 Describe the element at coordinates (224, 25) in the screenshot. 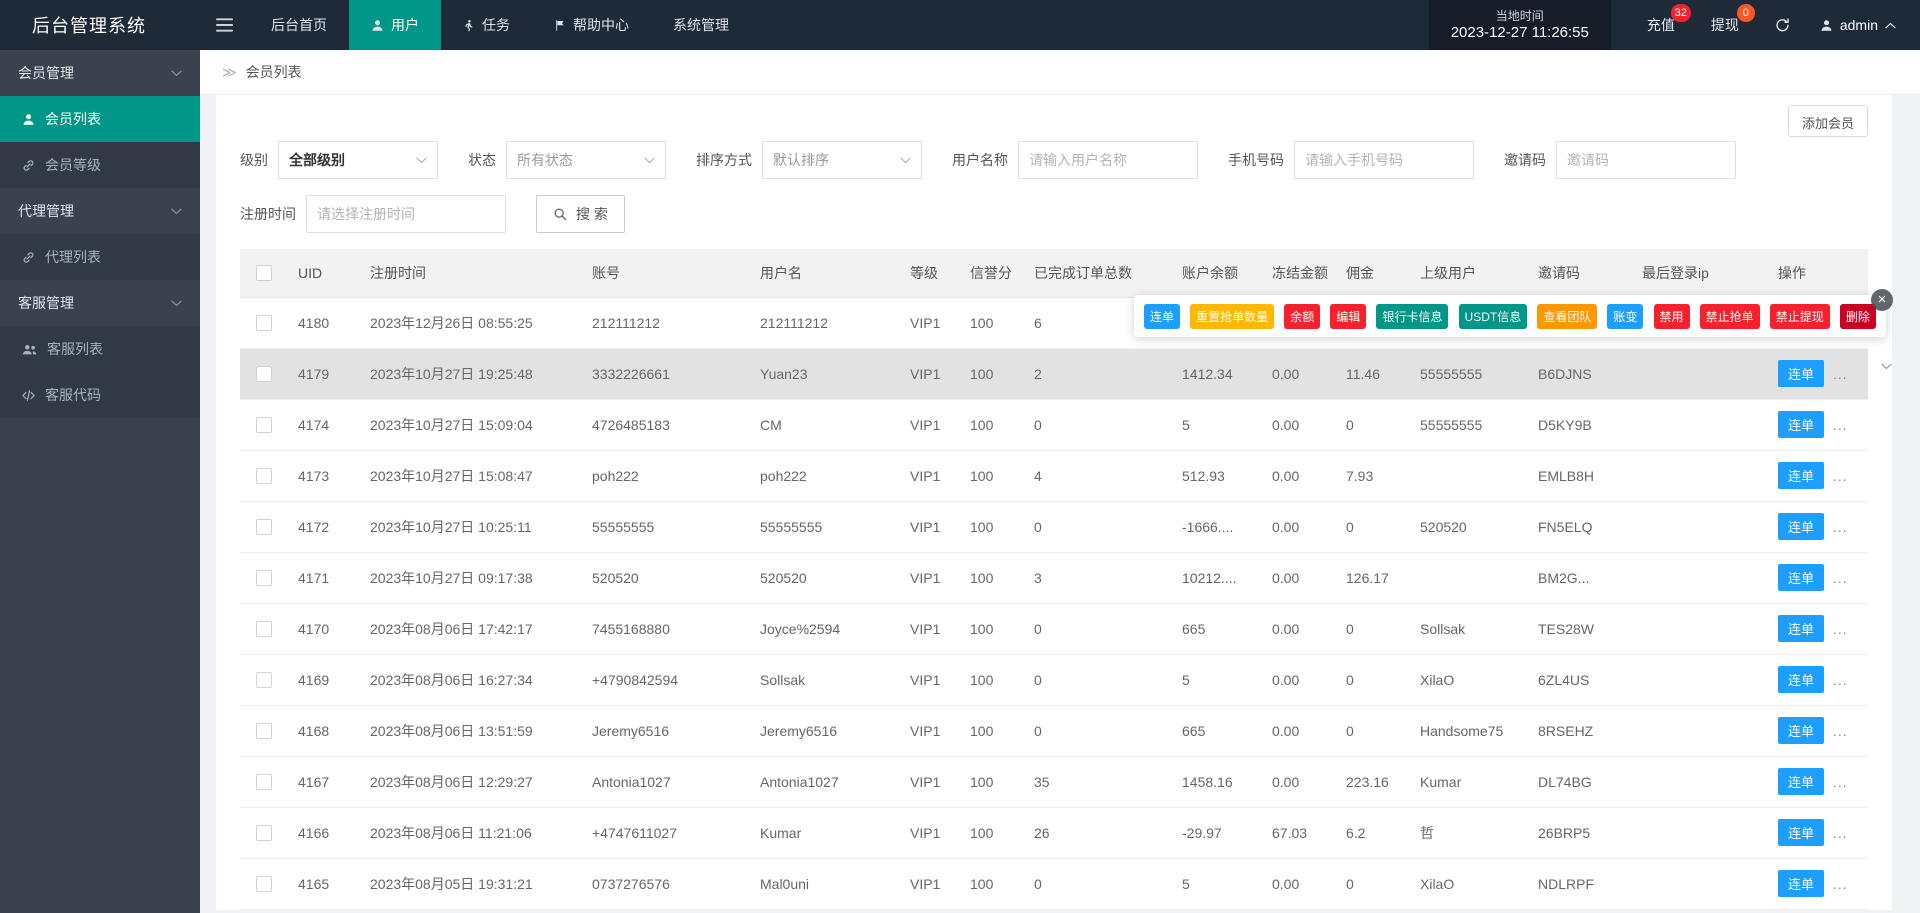

I see `hamburger-icon` at that location.